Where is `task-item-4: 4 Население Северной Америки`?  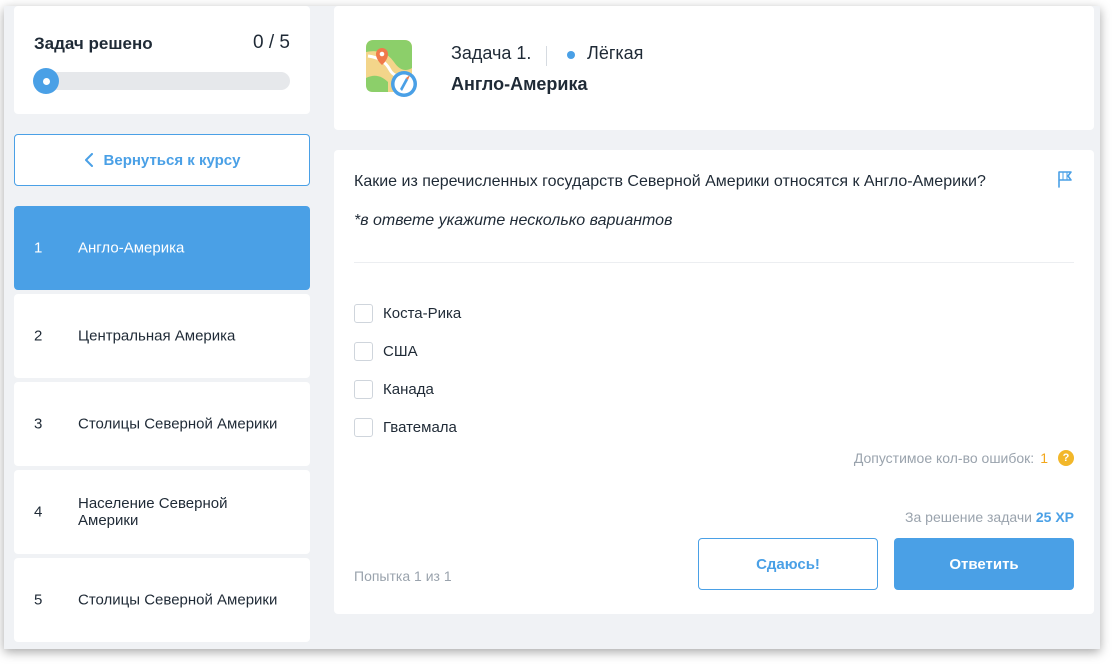
task-item-4: 4 Население Северной Америки is located at coordinates (162, 512).